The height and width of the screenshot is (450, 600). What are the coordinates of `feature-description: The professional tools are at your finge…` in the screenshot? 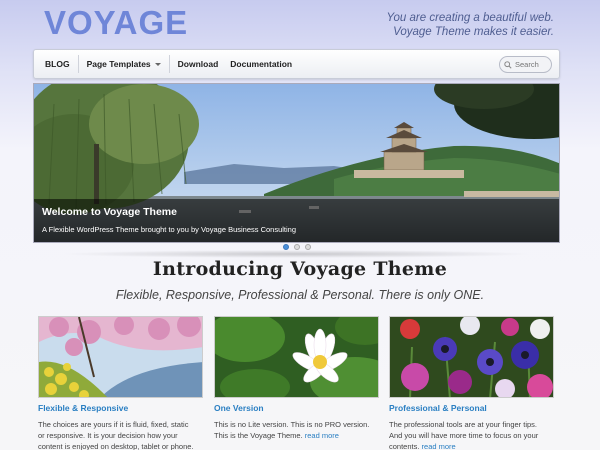 It's located at (471, 434).